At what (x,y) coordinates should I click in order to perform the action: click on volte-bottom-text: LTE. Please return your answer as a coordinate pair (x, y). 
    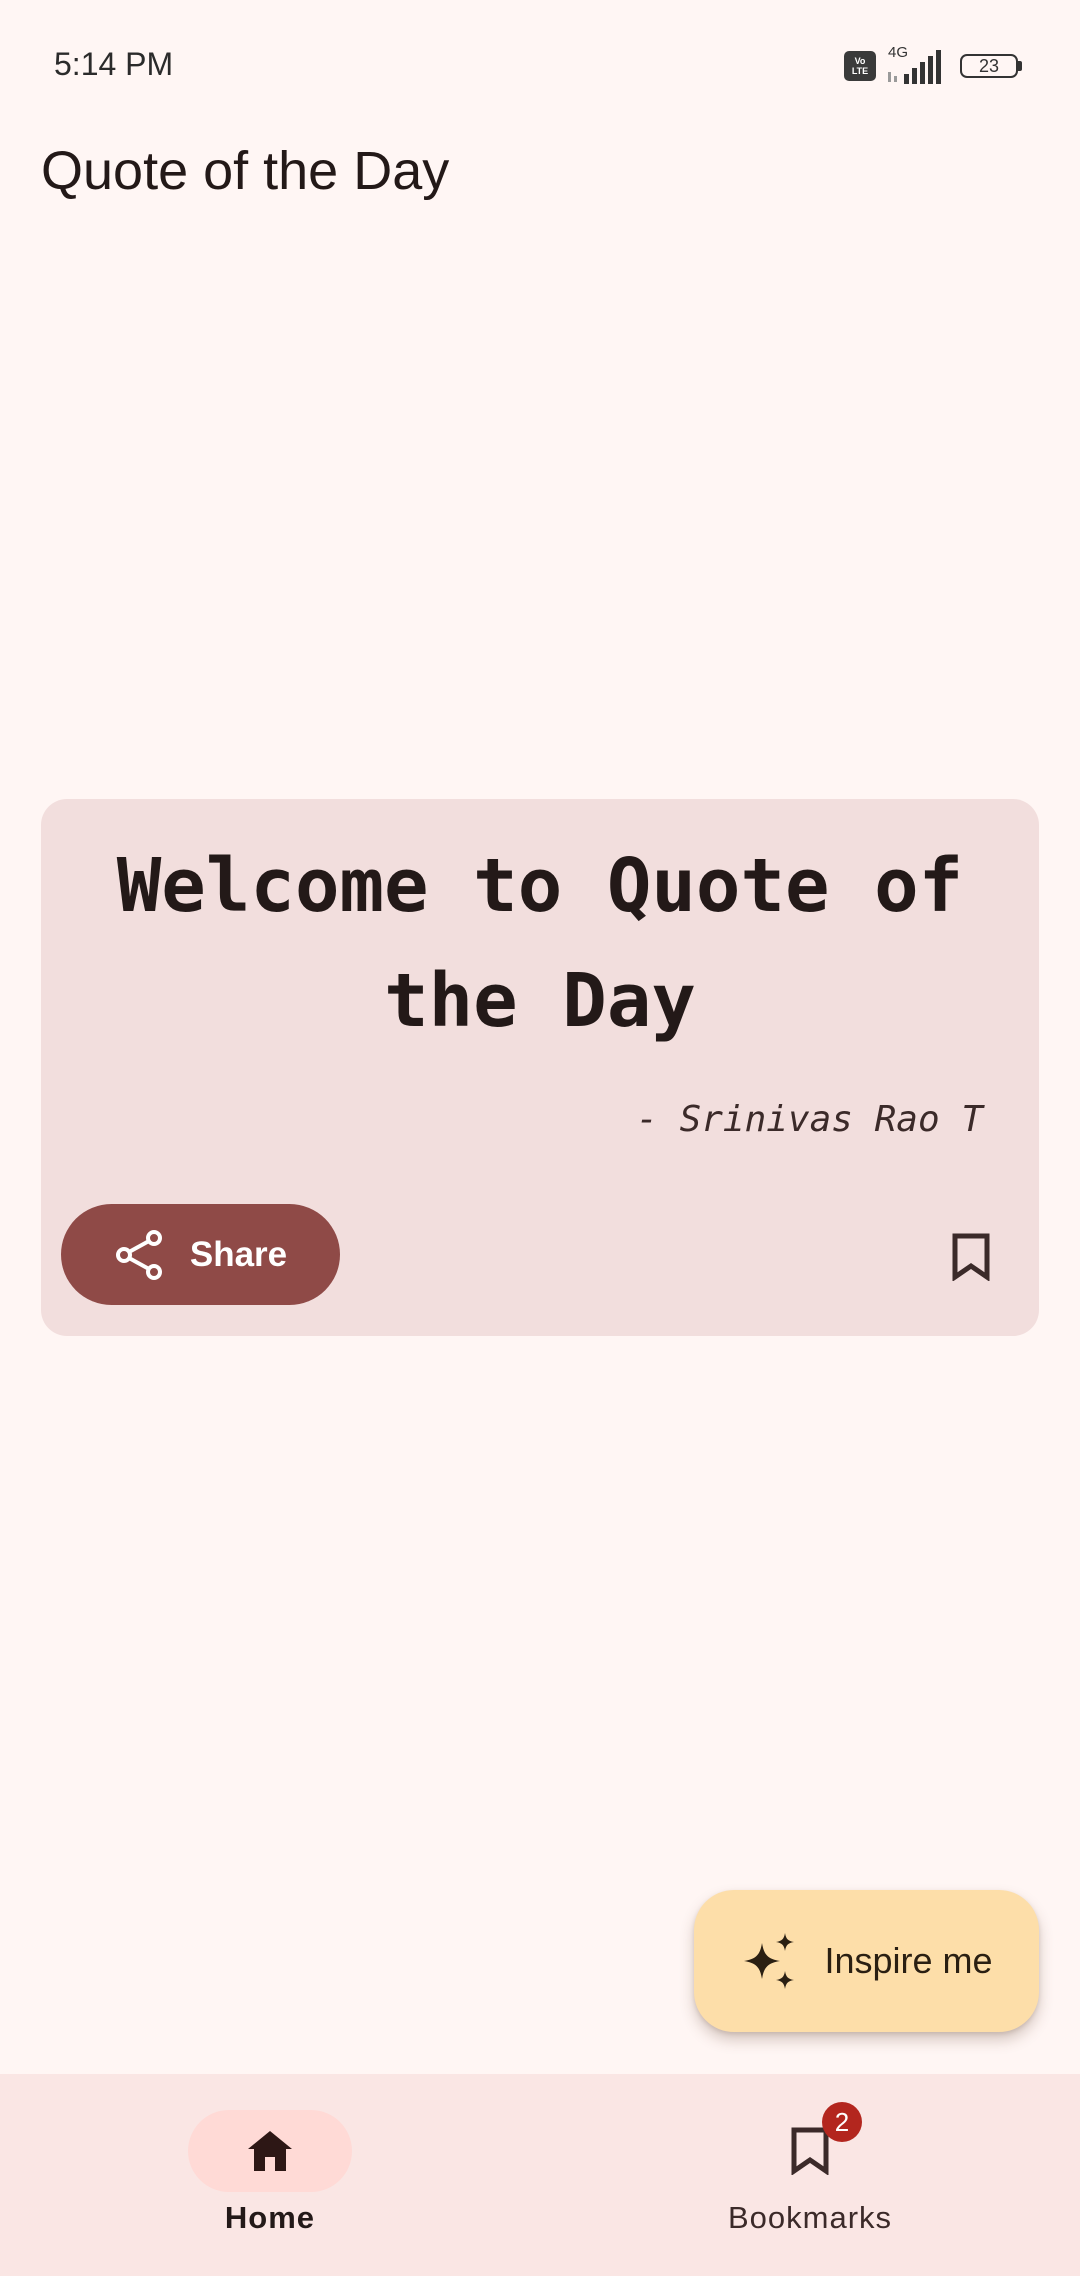
    Looking at the image, I should click on (860, 71).